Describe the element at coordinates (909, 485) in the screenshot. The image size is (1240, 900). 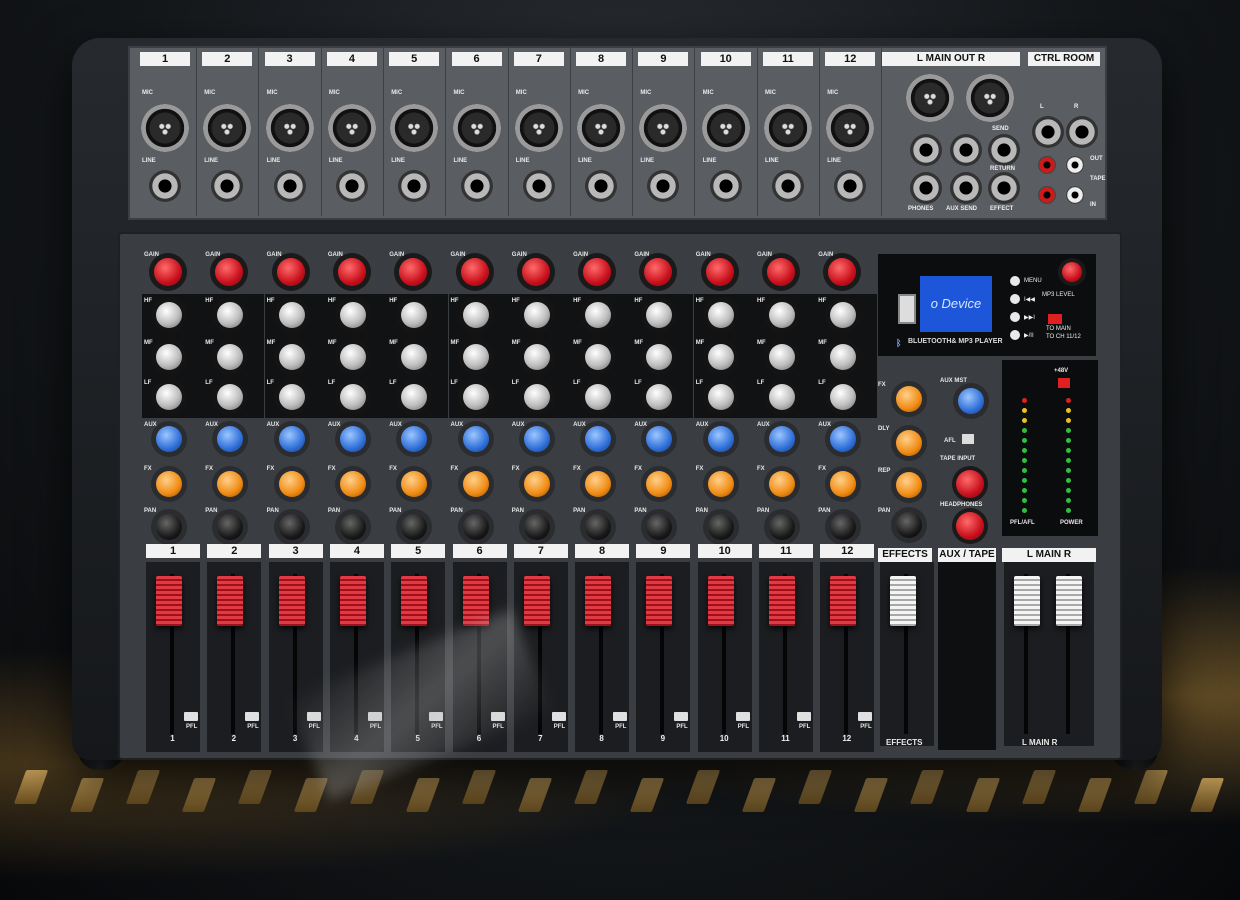
I see `effects-rep-knob` at that location.